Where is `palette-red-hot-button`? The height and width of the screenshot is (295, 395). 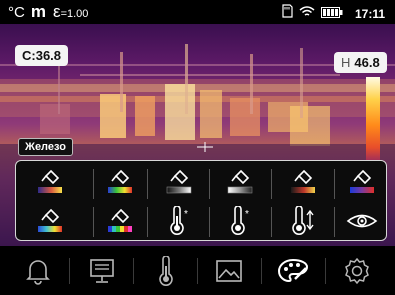 palette-red-hot-button is located at coordinates (303, 182).